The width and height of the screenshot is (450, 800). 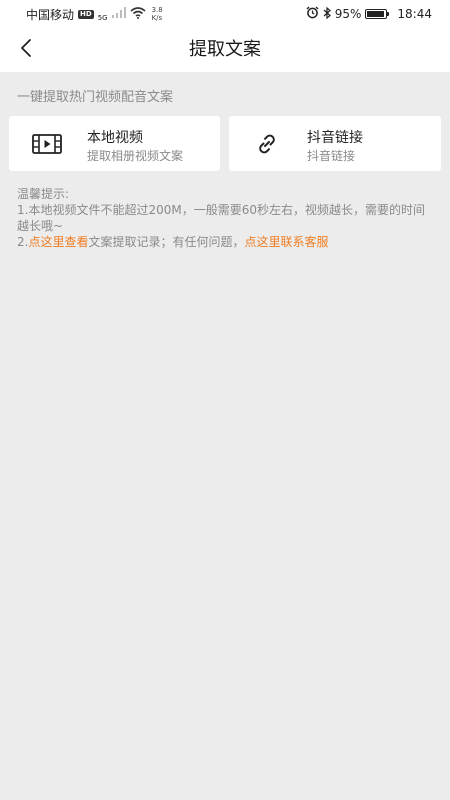 I want to click on battery-percent: 95%, so click(x=348, y=14).